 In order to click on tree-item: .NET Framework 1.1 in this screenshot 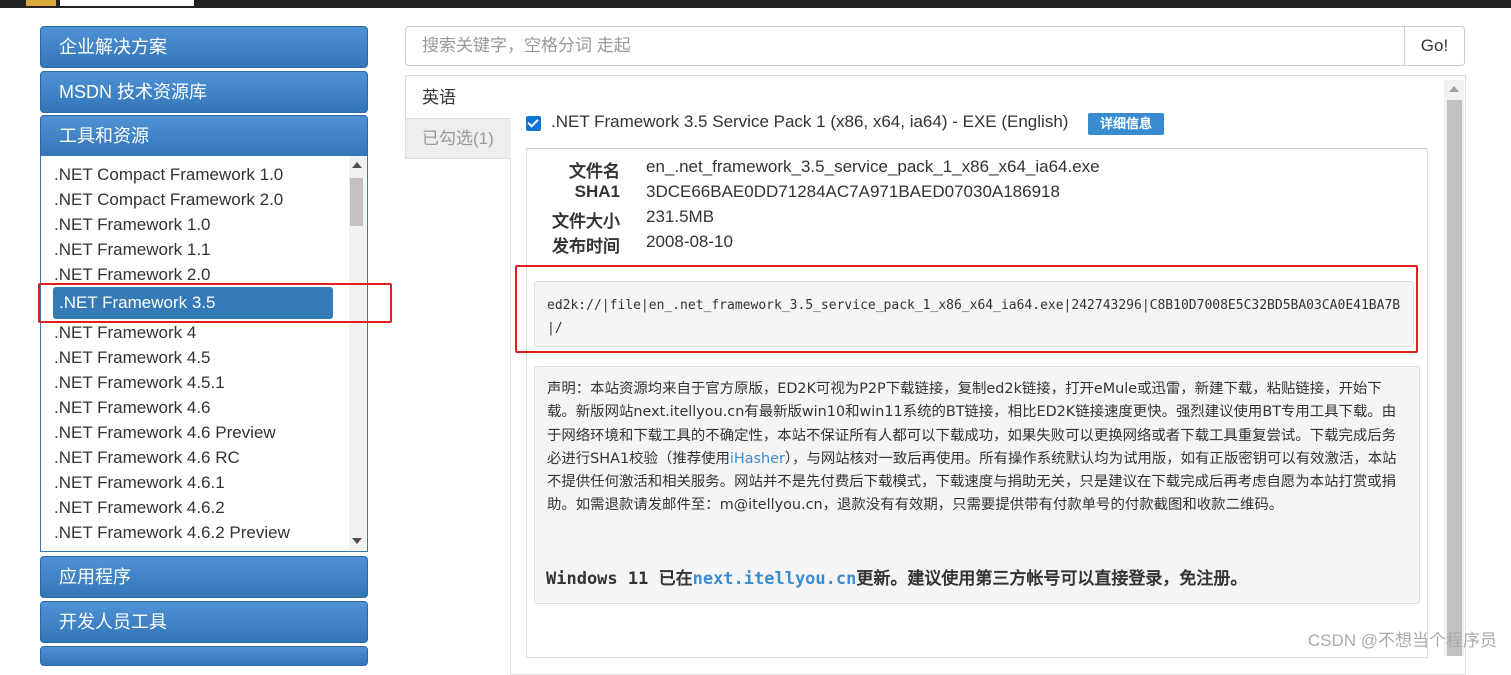, I will do `click(132, 249)`.